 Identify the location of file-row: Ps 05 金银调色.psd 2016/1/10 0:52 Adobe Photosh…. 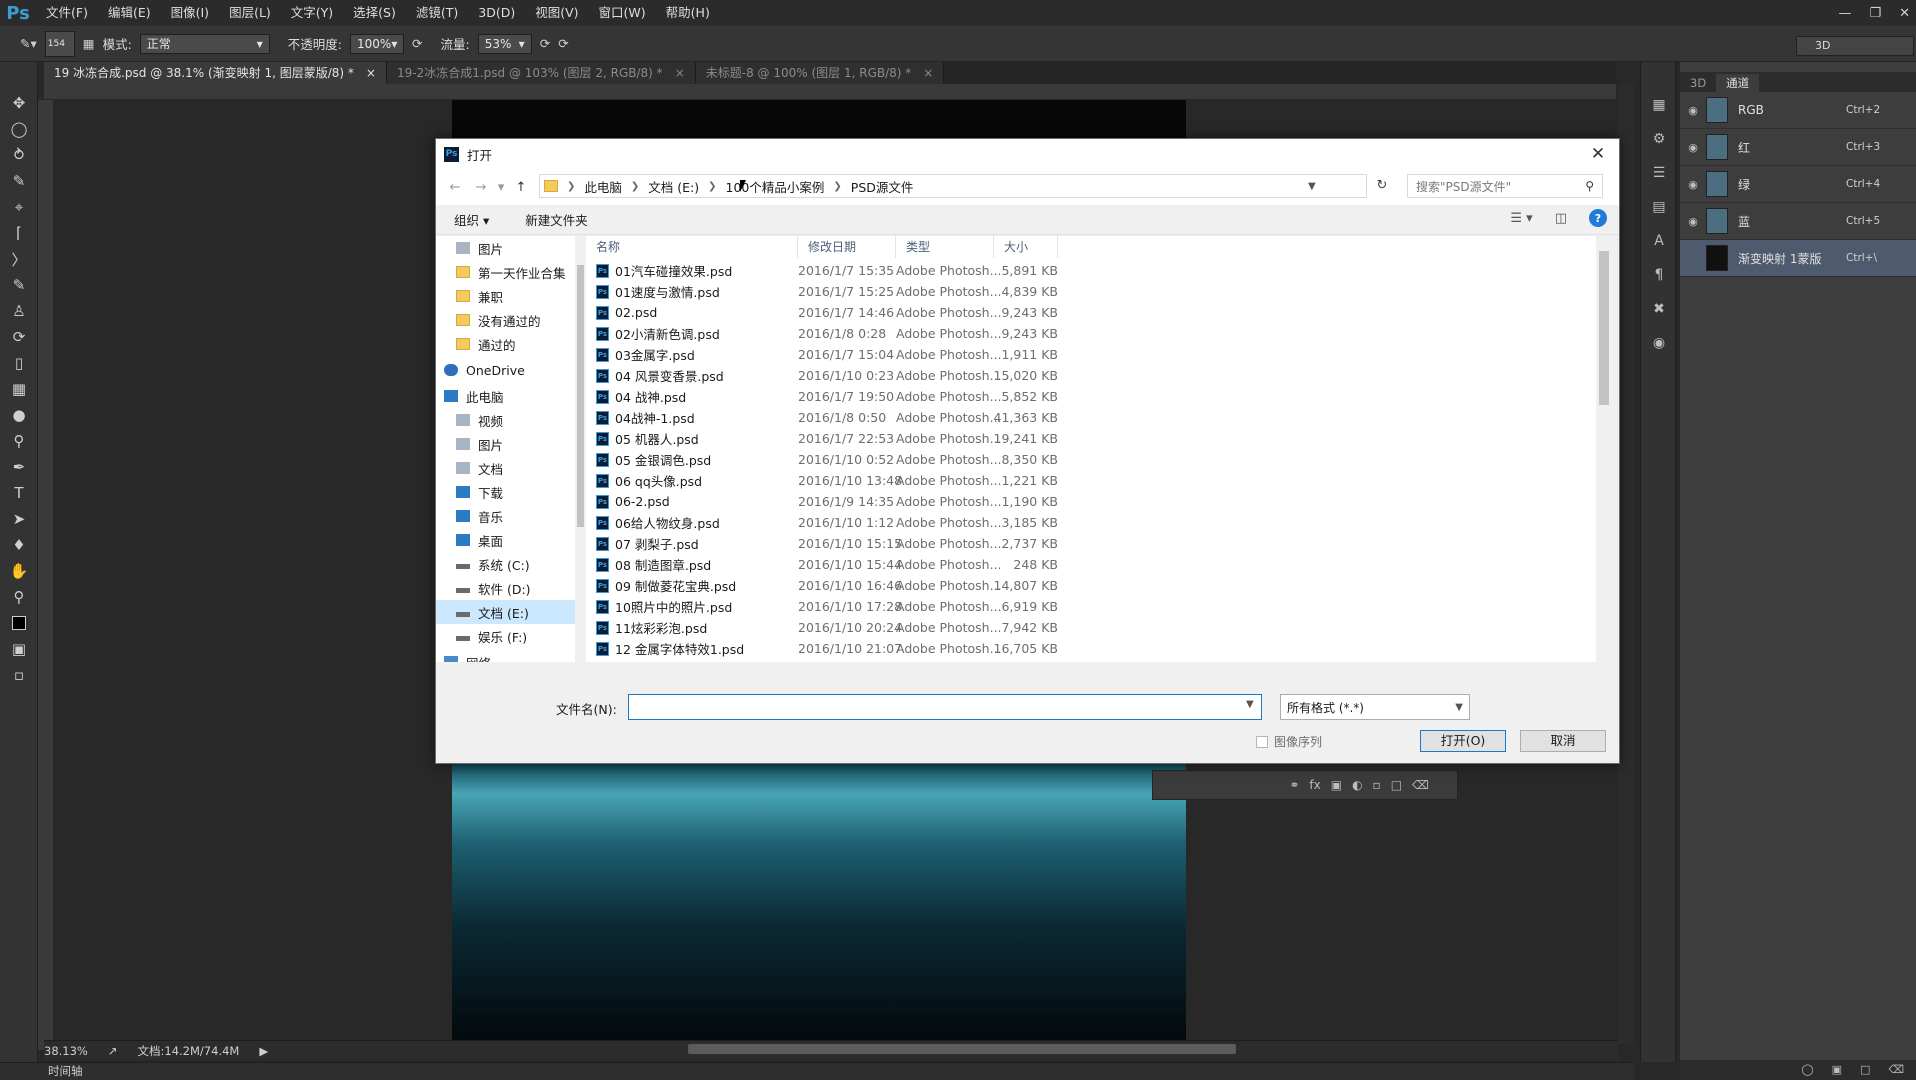
(1091, 459).